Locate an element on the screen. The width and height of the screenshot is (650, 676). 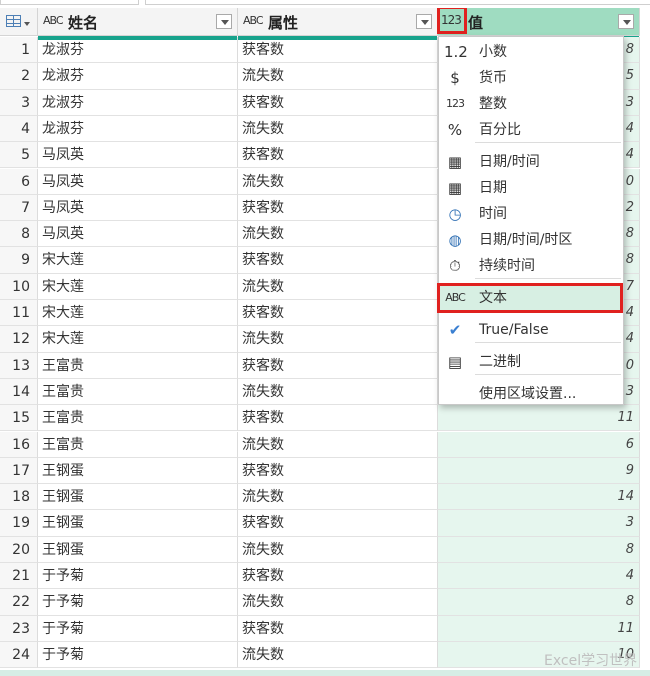
row-number: 15 is located at coordinates (19, 418).